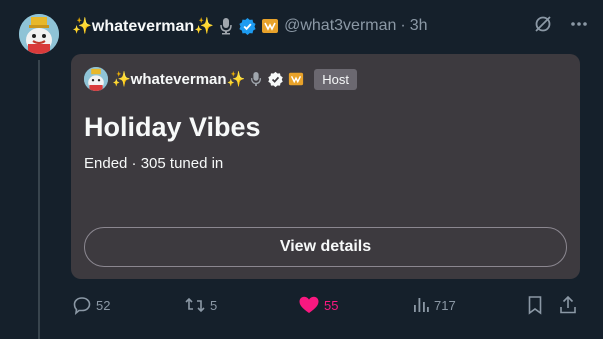  I want to click on views-button: 717, so click(434, 305).